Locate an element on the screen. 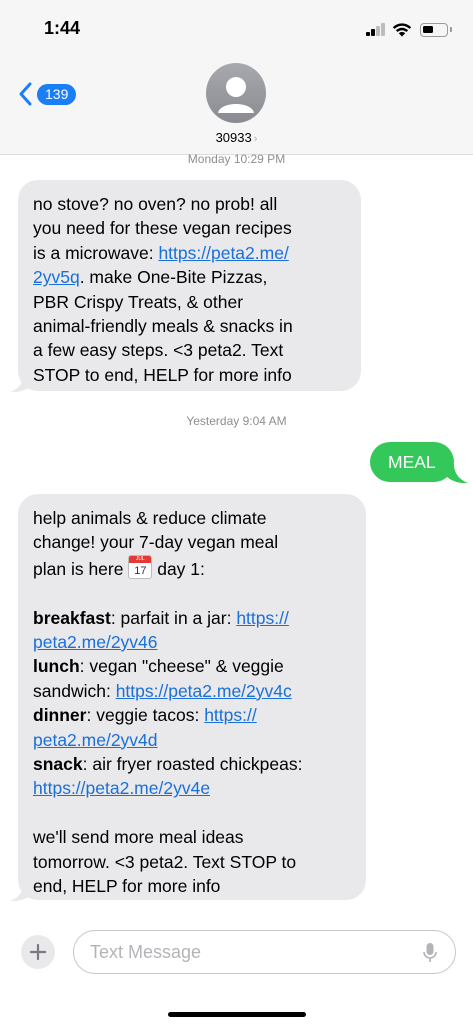  battery-icon is located at coordinates (436, 30).